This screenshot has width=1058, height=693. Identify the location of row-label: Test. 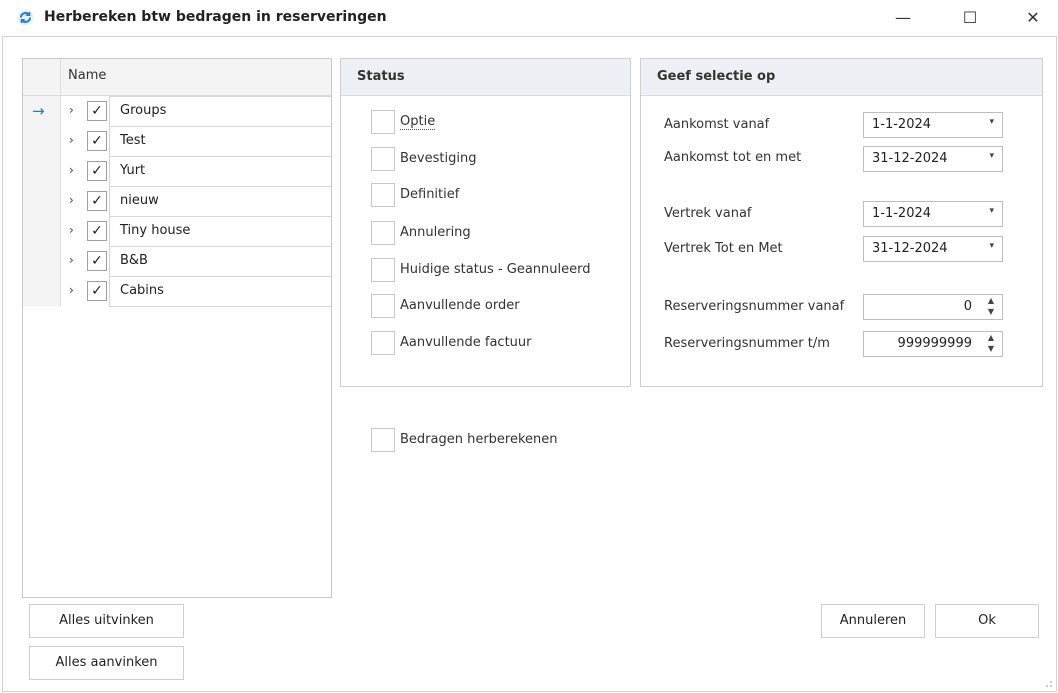
(133, 140).